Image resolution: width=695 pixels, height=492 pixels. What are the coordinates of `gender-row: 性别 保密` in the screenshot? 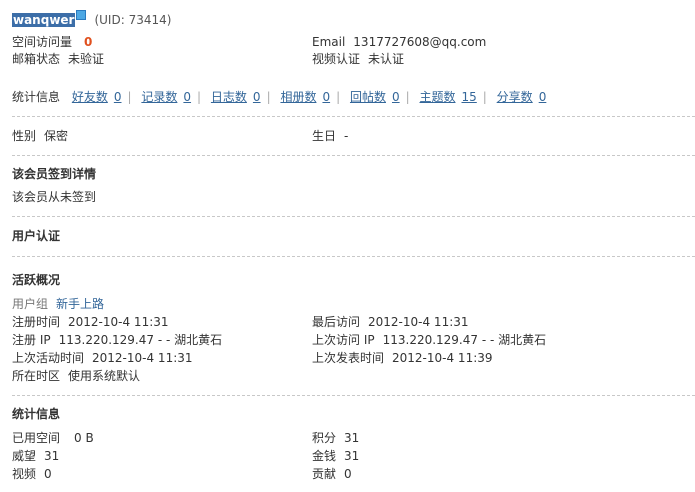 It's located at (40, 136).